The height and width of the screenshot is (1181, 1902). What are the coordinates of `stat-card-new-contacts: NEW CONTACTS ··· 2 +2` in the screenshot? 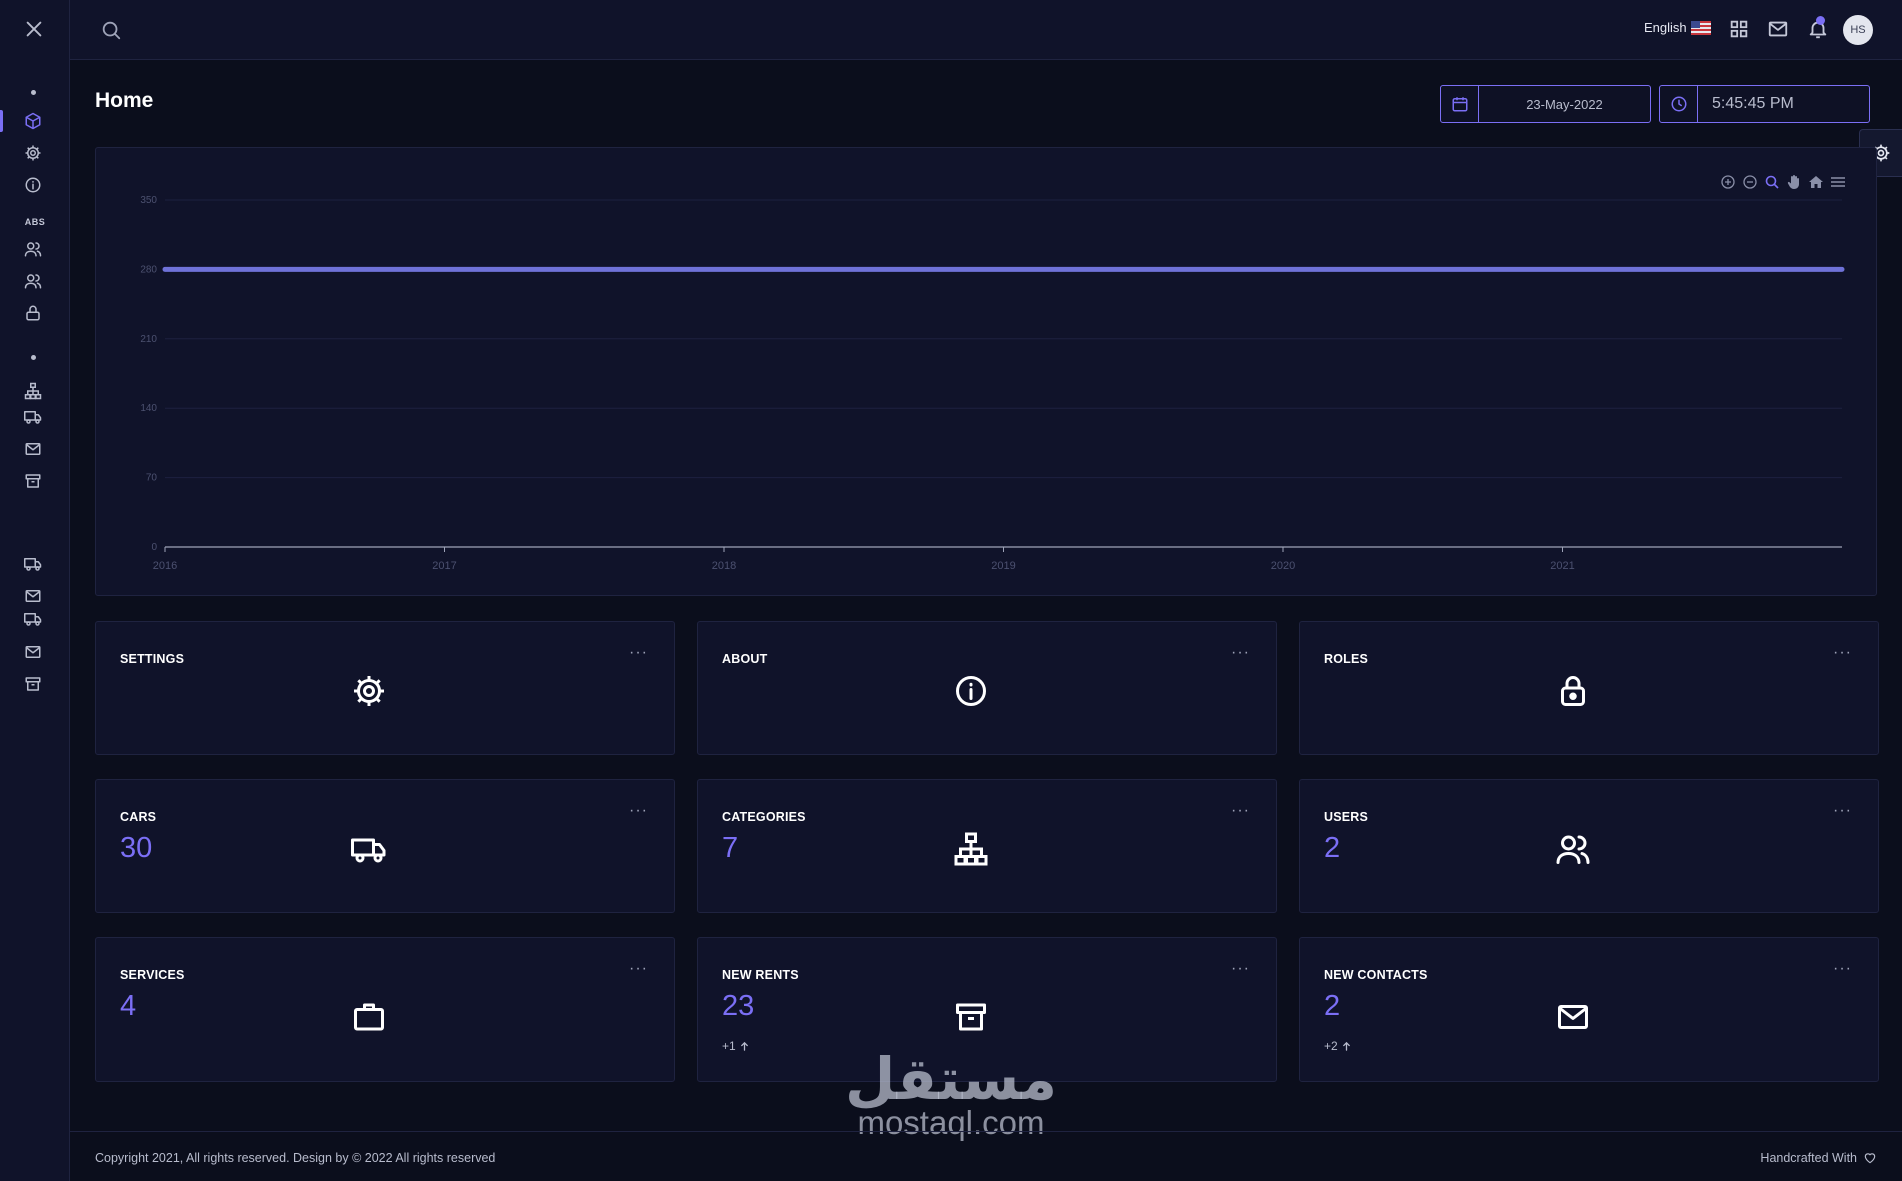 It's located at (1589, 1009).